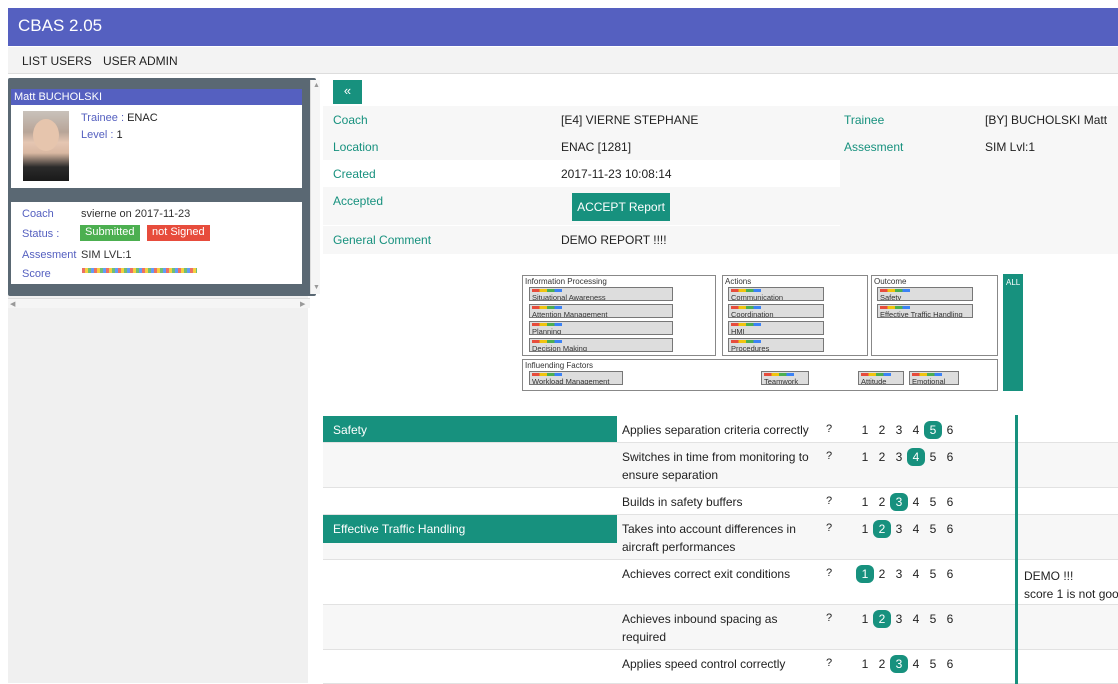  Describe the element at coordinates (776, 328) in the screenshot. I see `competency-hmi: HMI` at that location.